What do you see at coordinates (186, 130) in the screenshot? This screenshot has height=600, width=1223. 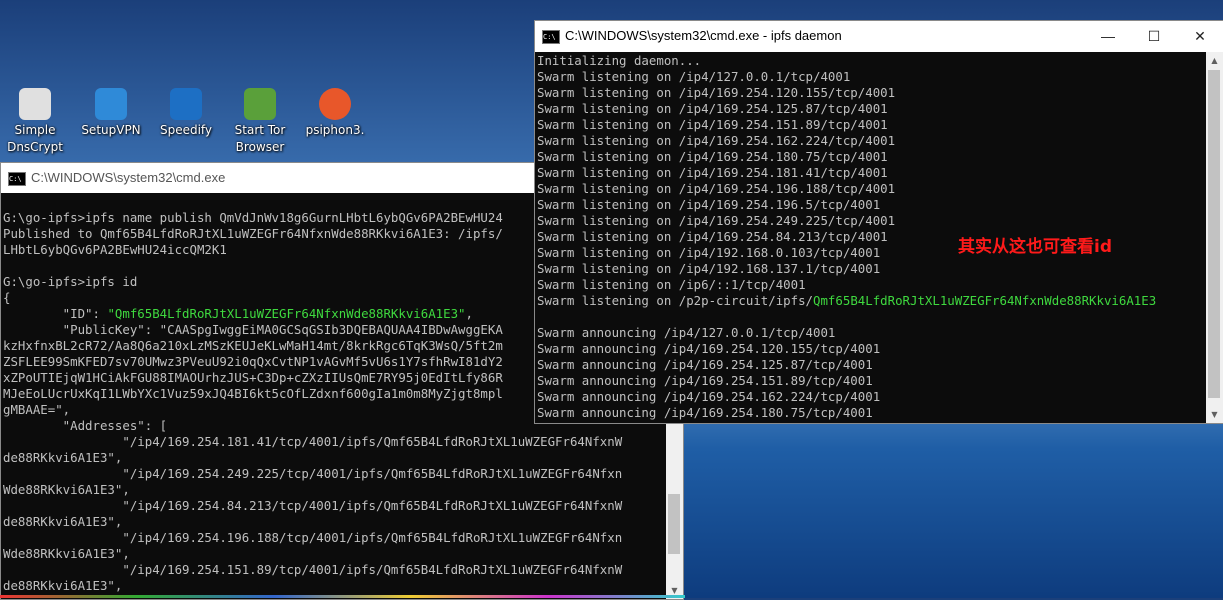 I see `desktop-icon-label: Speedify` at bounding box center [186, 130].